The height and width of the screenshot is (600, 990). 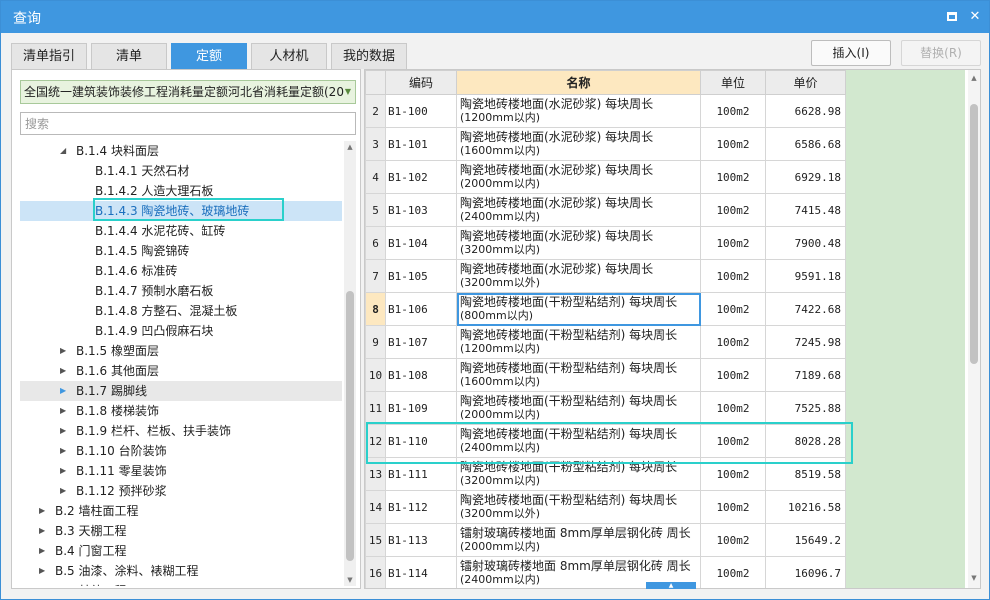 What do you see at coordinates (129, 56) in the screenshot?
I see `tab-list: 清单` at bounding box center [129, 56].